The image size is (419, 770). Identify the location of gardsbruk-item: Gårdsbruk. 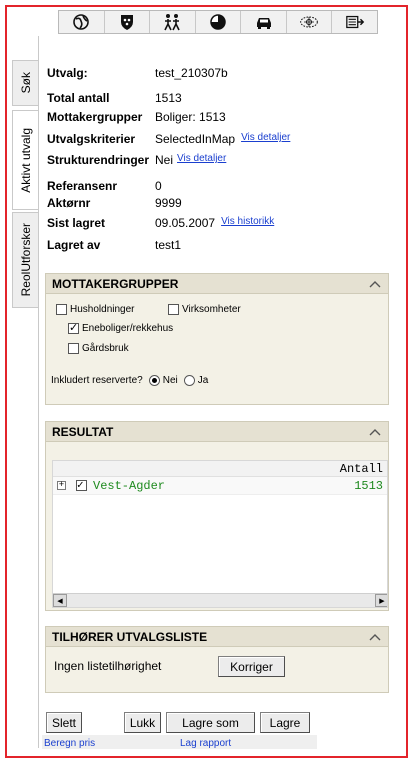
(98, 348).